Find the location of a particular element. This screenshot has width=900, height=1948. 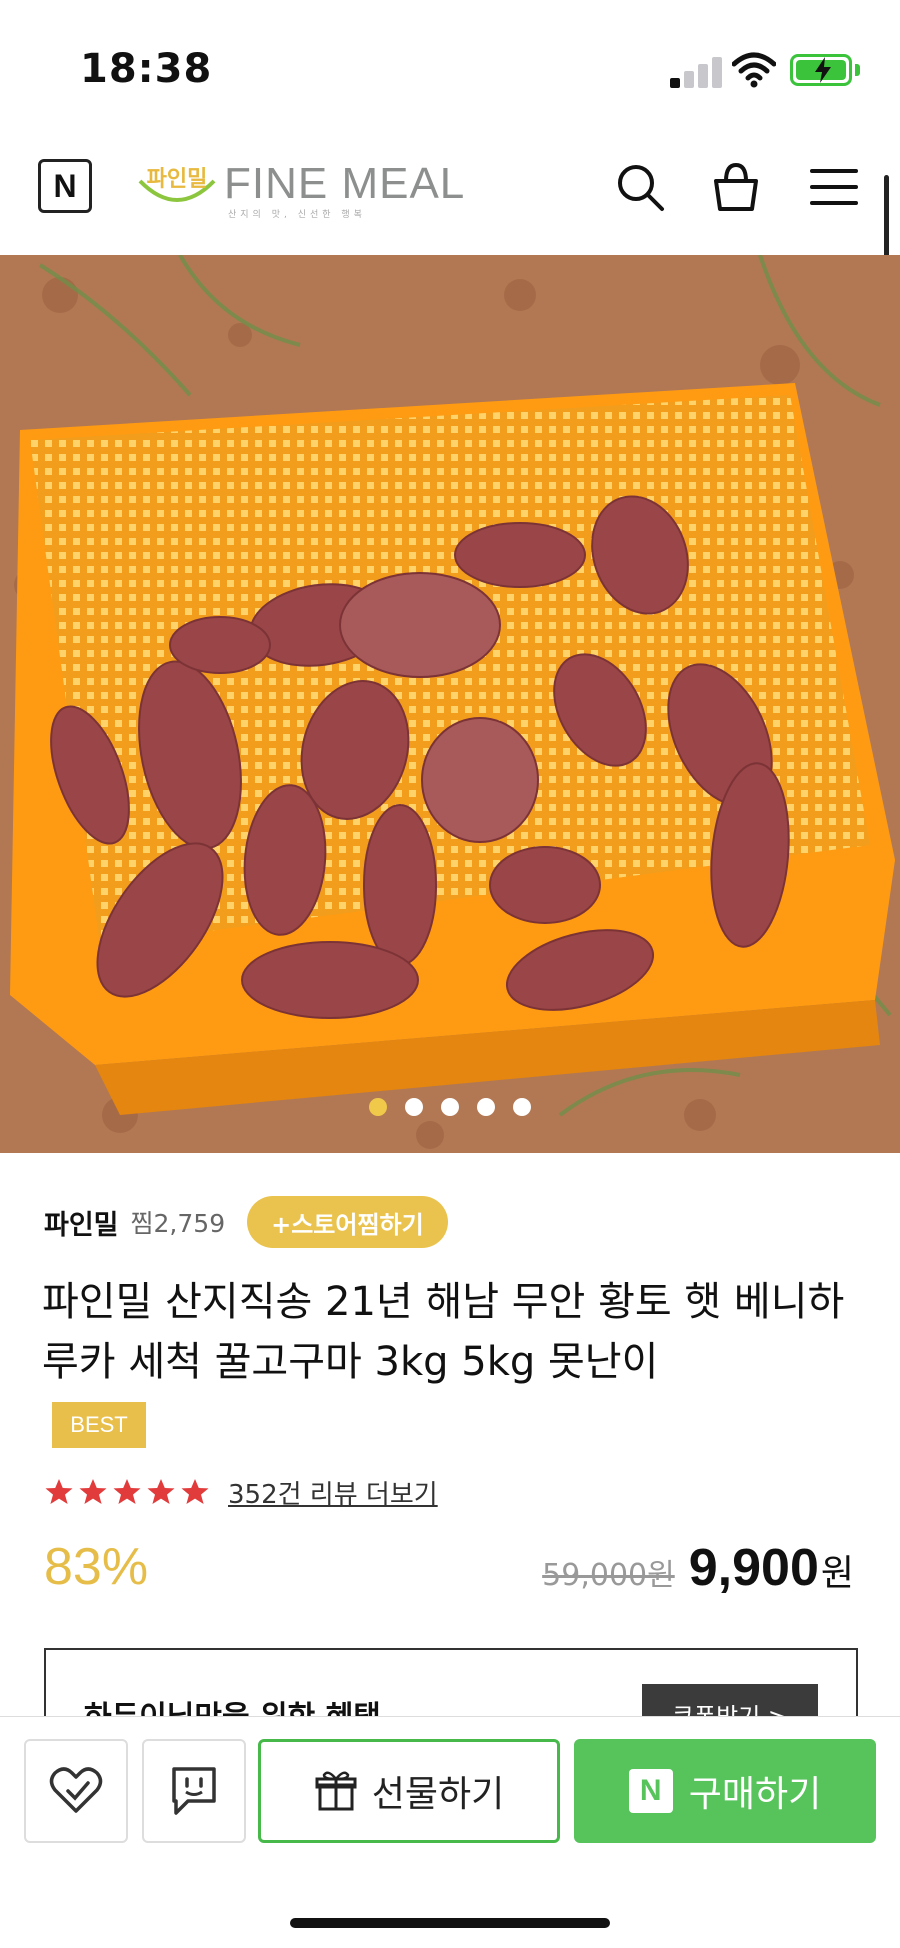

store-zzim-count: 찜2,759 is located at coordinates (178, 1223).